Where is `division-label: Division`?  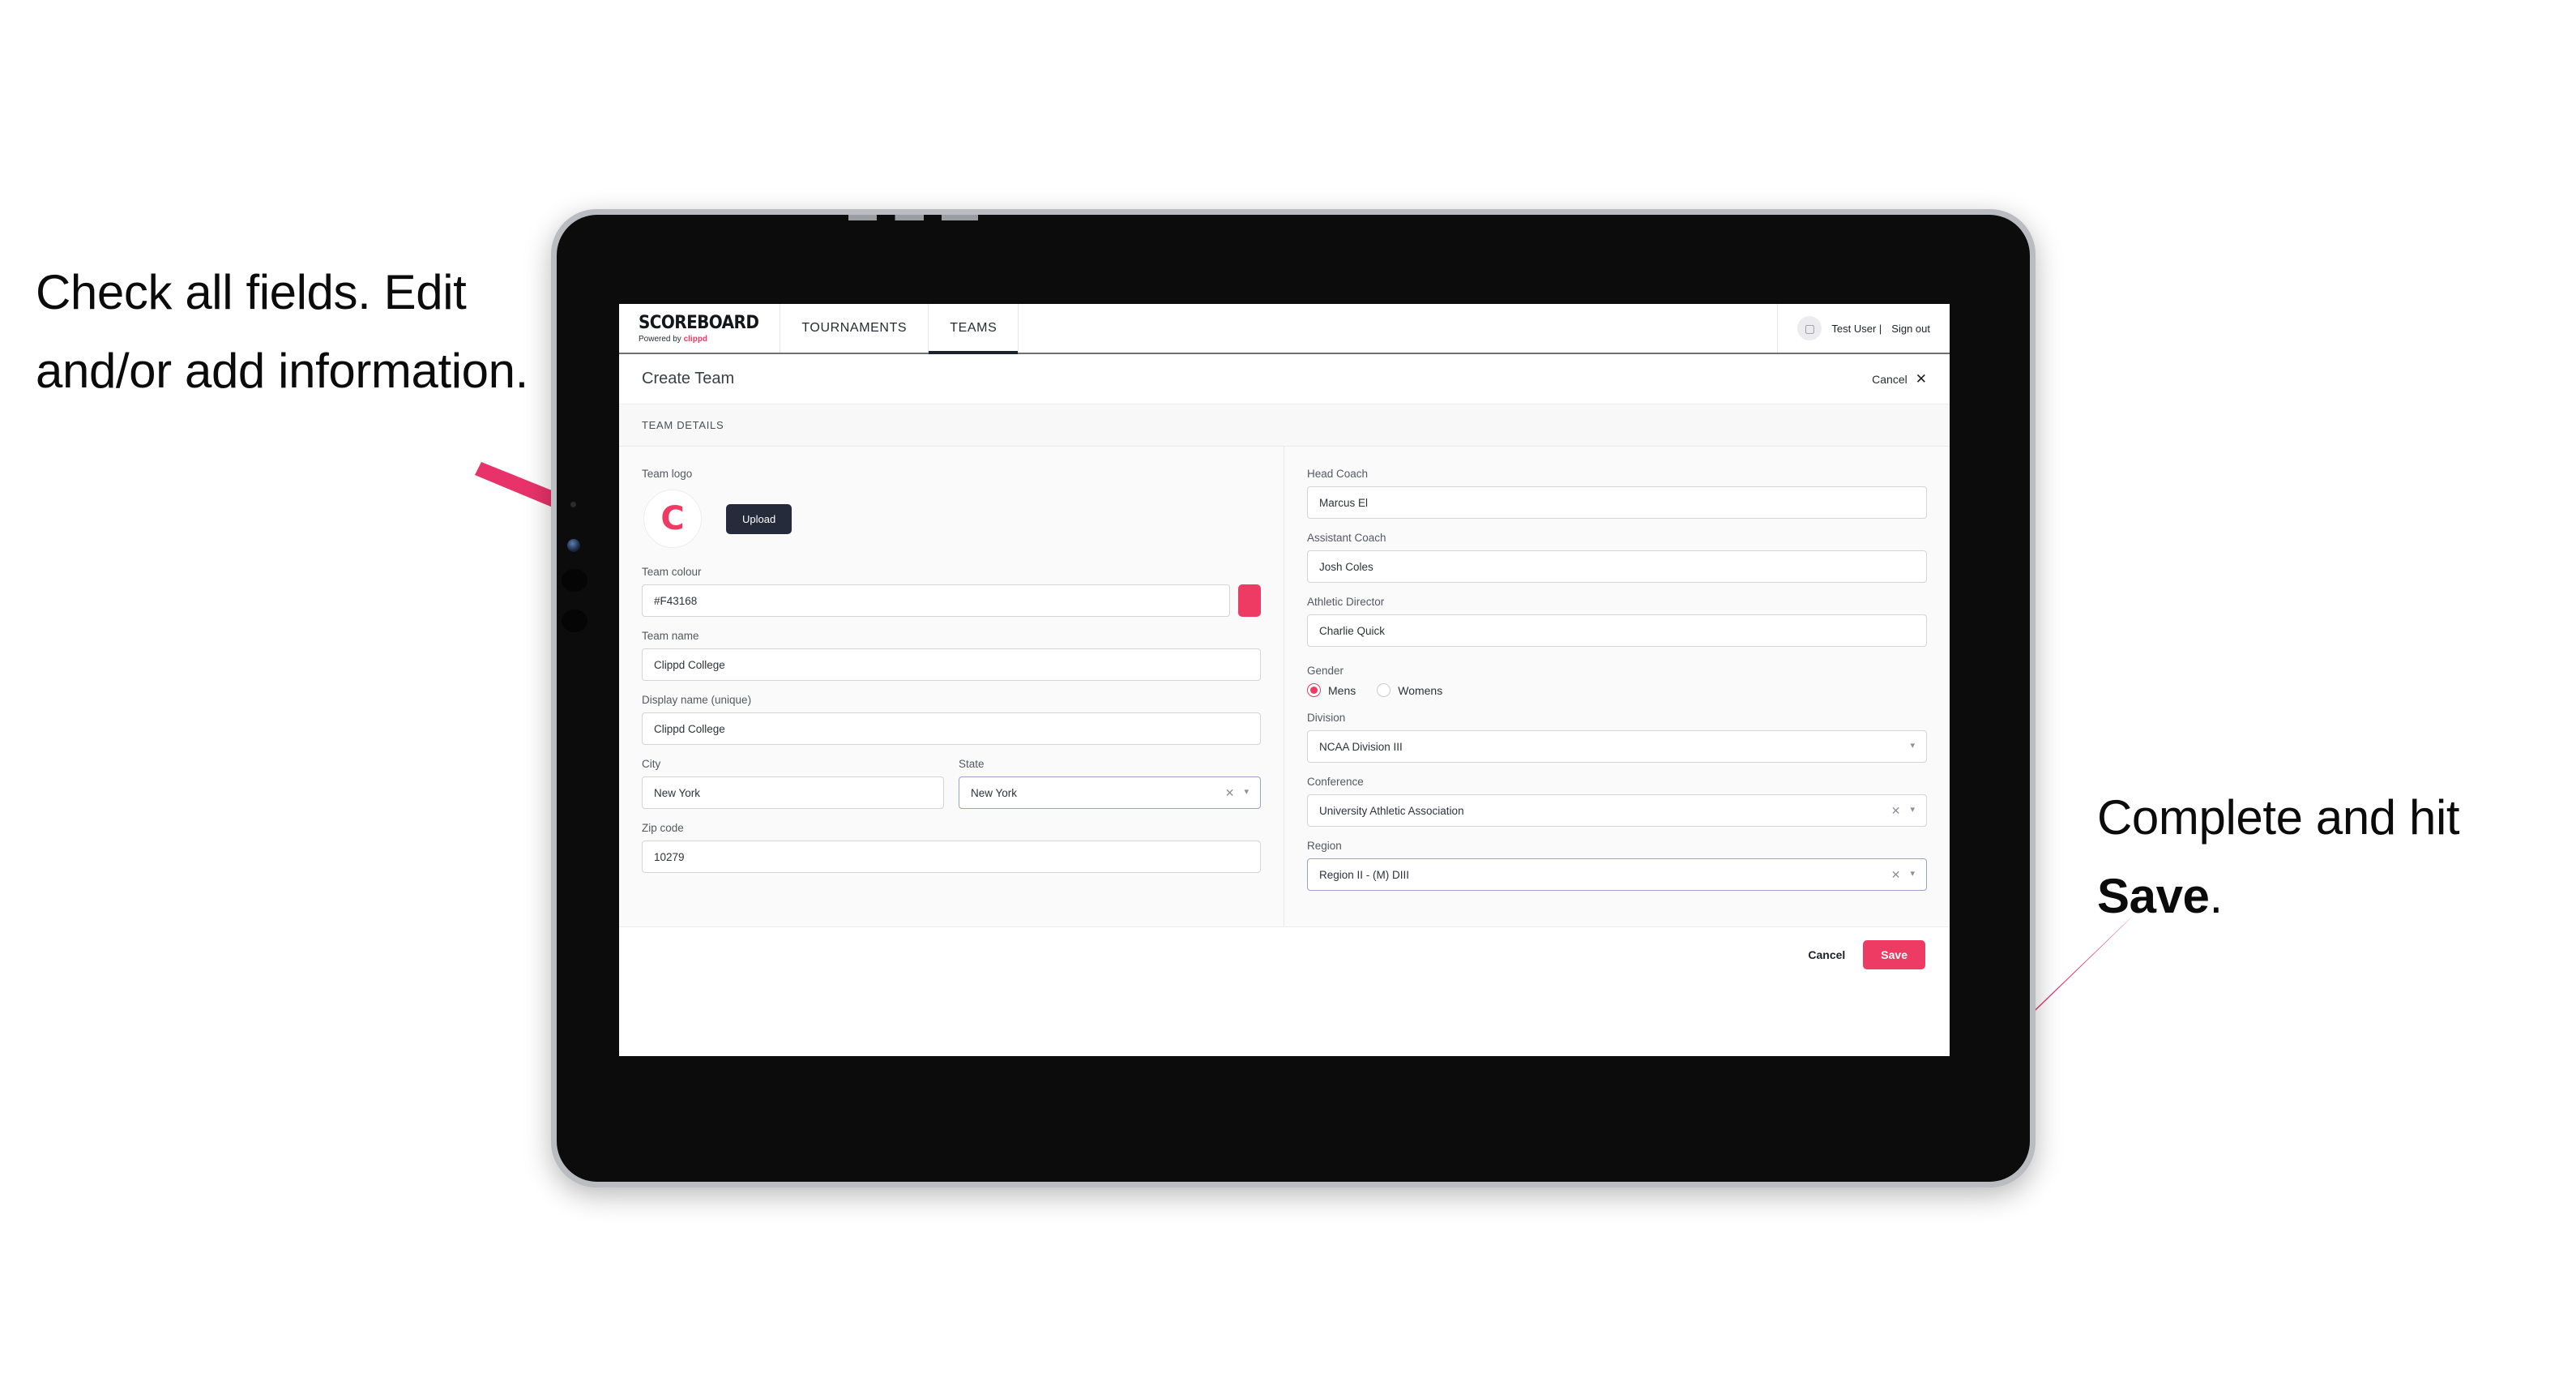 division-label: Division is located at coordinates (1326, 718).